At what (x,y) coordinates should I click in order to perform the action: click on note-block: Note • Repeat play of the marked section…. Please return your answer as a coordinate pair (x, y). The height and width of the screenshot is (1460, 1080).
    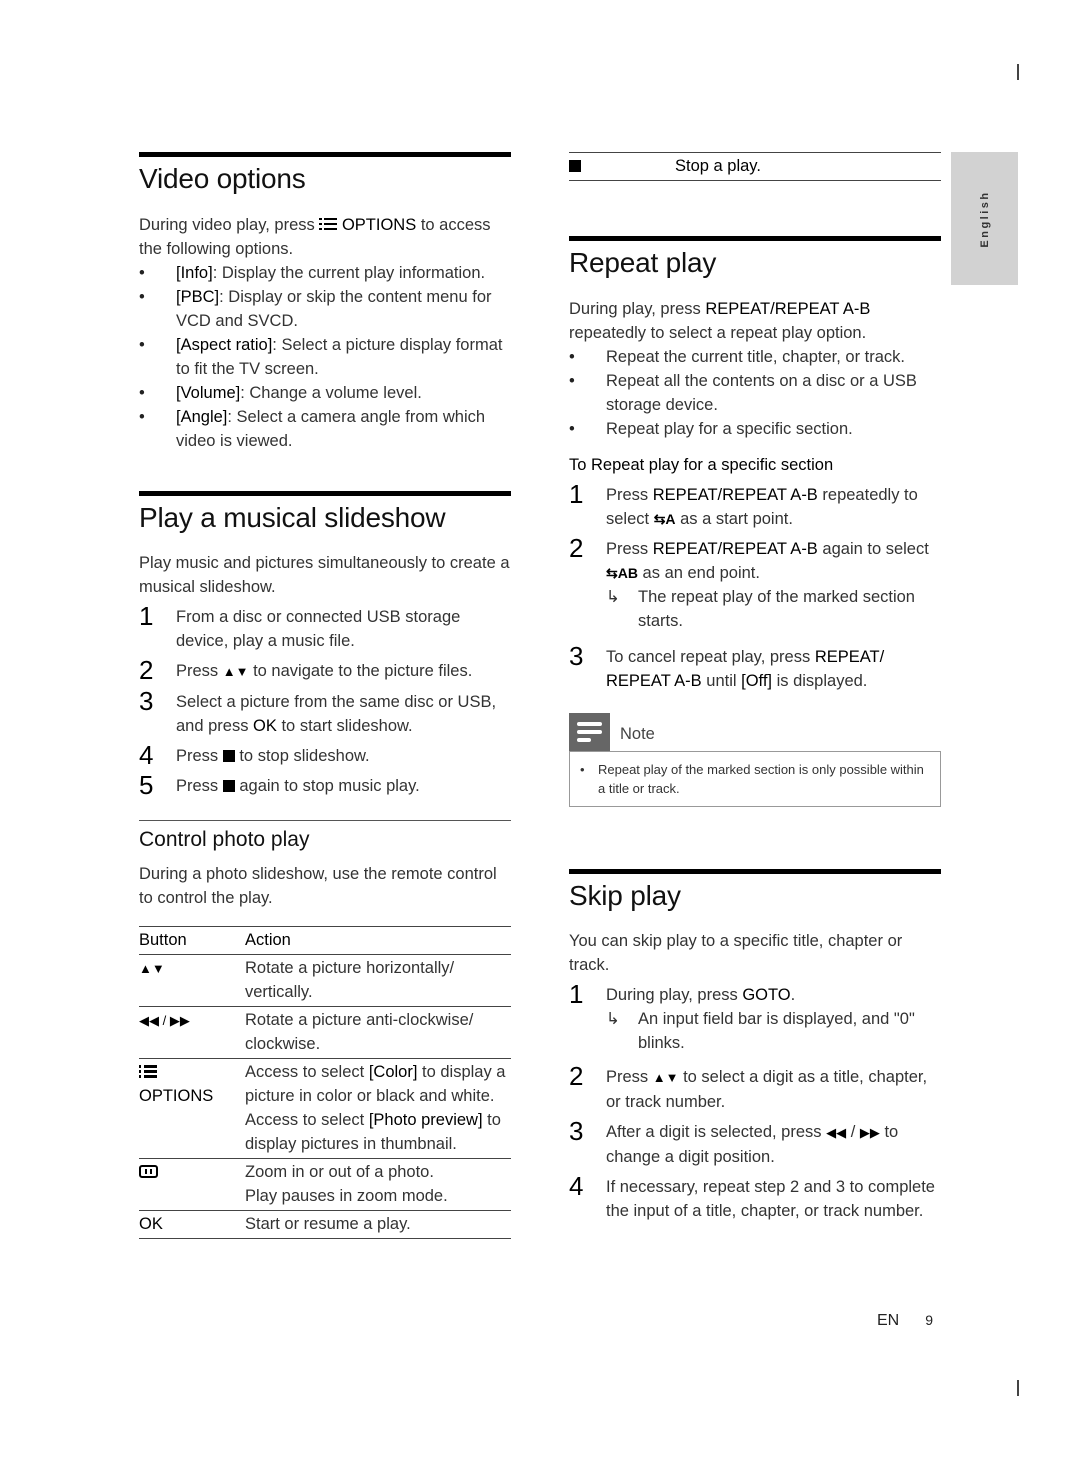
    Looking at the image, I should click on (755, 759).